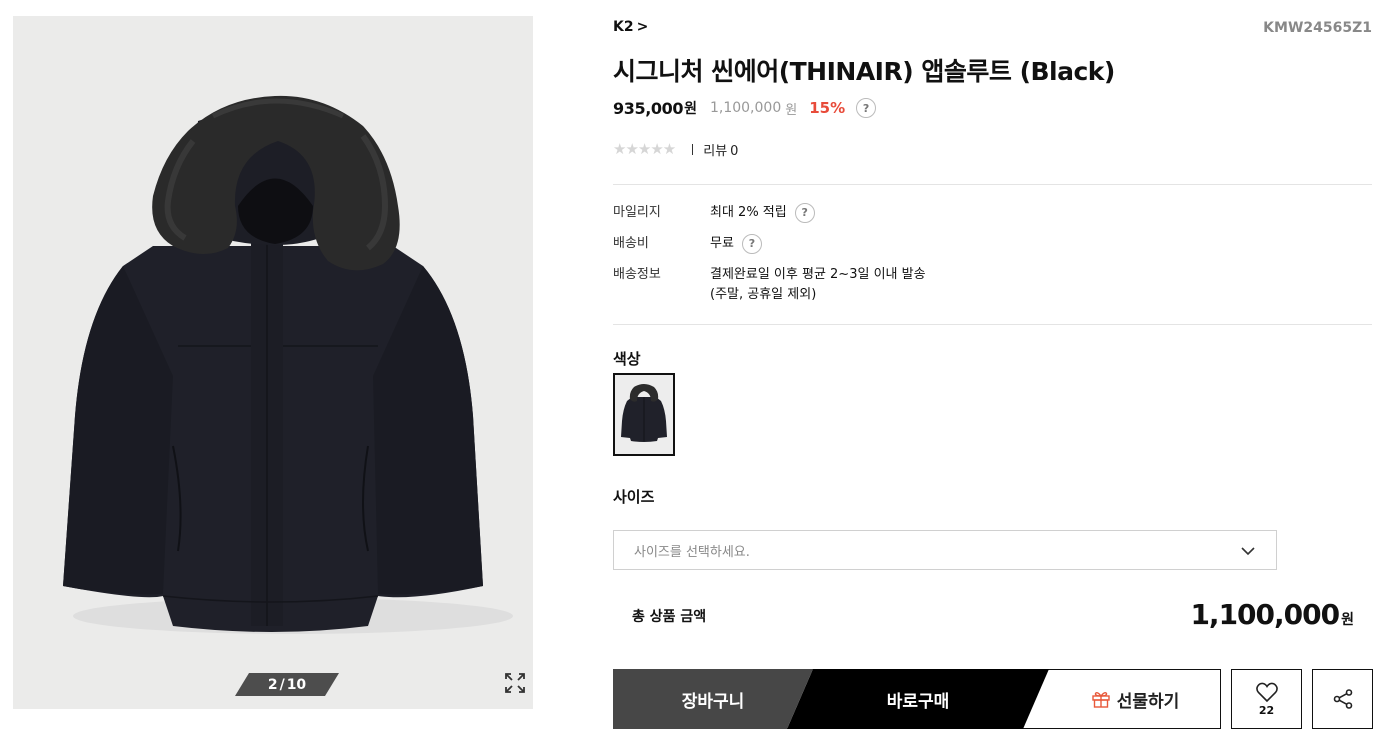 This screenshot has height=730, width=1384. I want to click on review-count: 0, so click(734, 151).